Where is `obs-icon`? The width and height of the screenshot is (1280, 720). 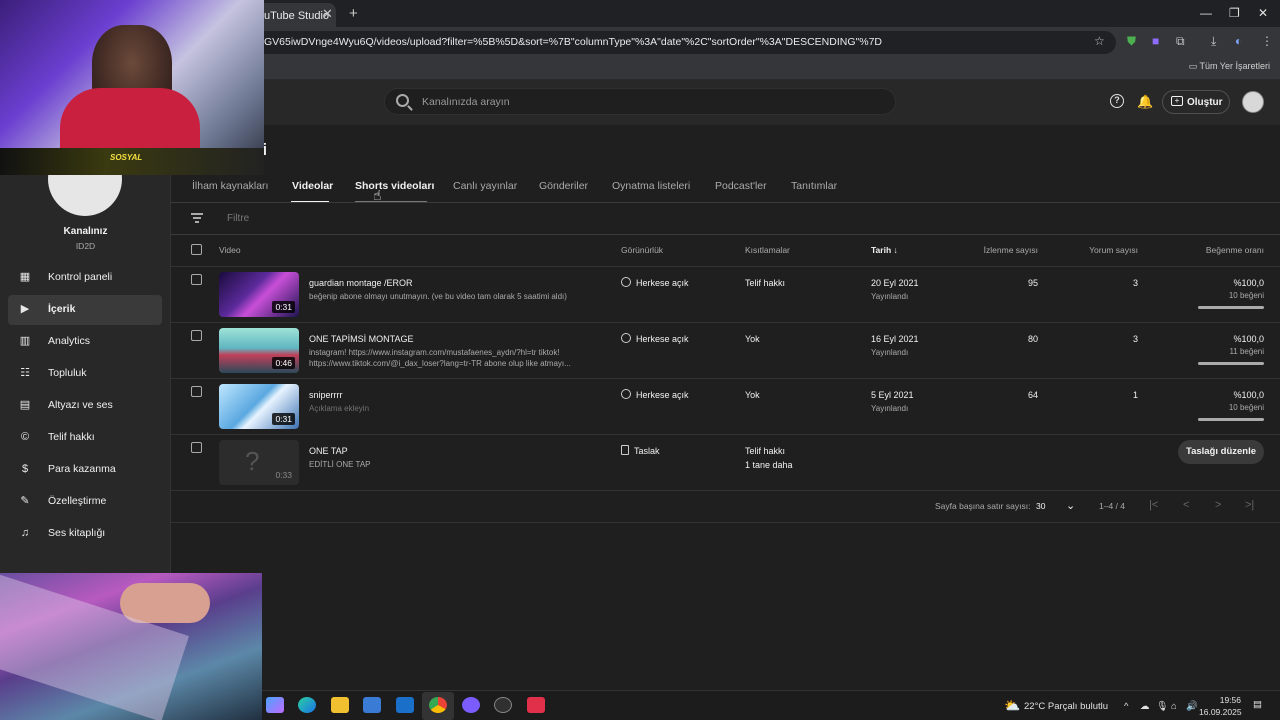
obs-icon is located at coordinates (503, 705).